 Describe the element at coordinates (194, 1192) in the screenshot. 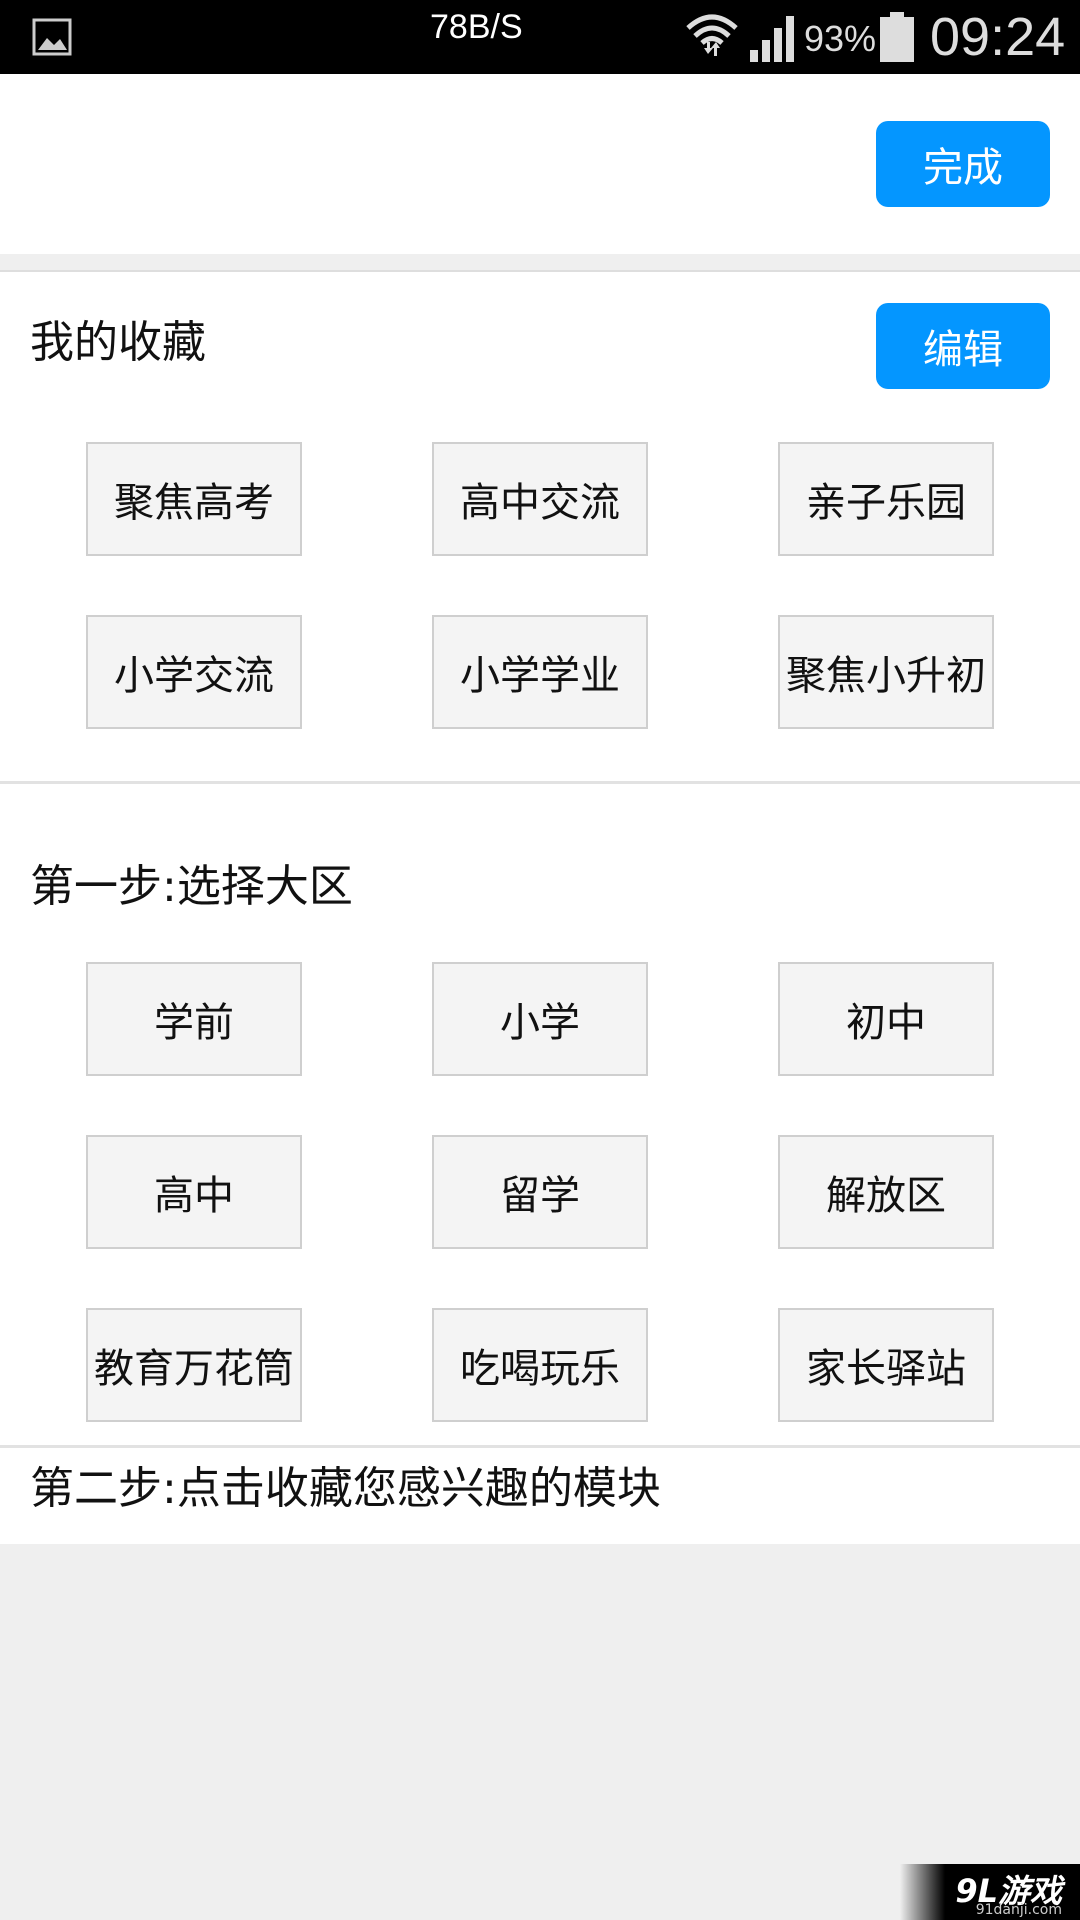

I see `region-tile: 高中` at that location.